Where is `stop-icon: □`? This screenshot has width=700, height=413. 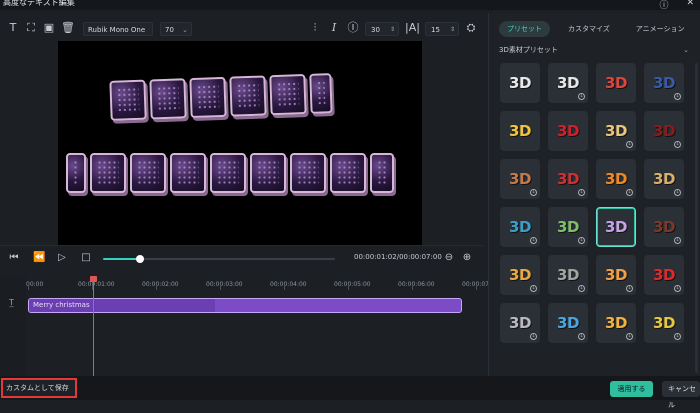
stop-icon: □ is located at coordinates (86, 258).